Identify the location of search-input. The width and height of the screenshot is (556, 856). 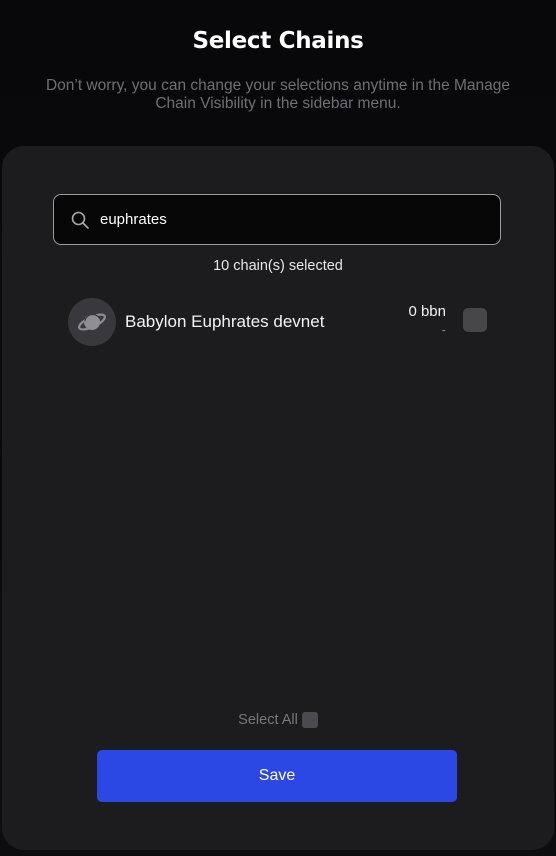
(290, 219).